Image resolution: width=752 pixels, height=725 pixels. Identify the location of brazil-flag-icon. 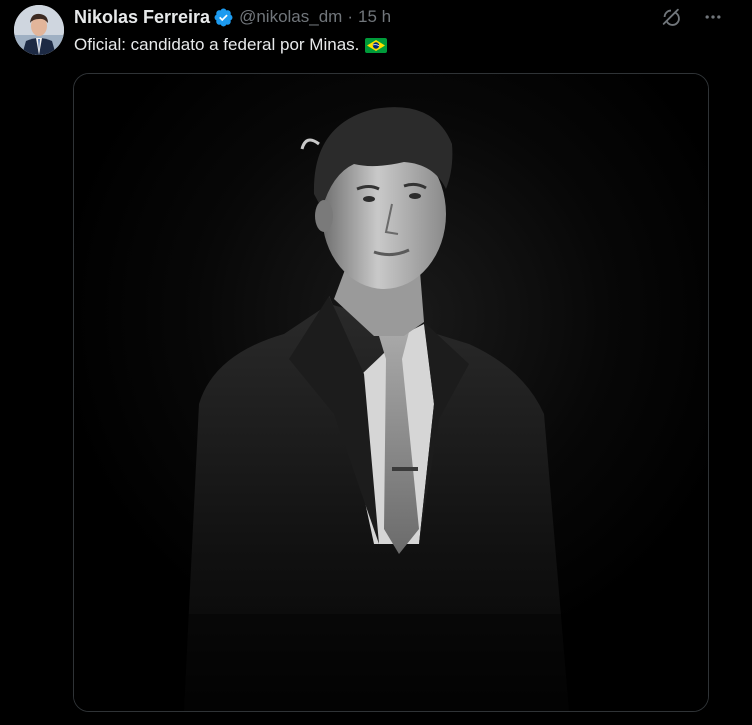
(376, 45).